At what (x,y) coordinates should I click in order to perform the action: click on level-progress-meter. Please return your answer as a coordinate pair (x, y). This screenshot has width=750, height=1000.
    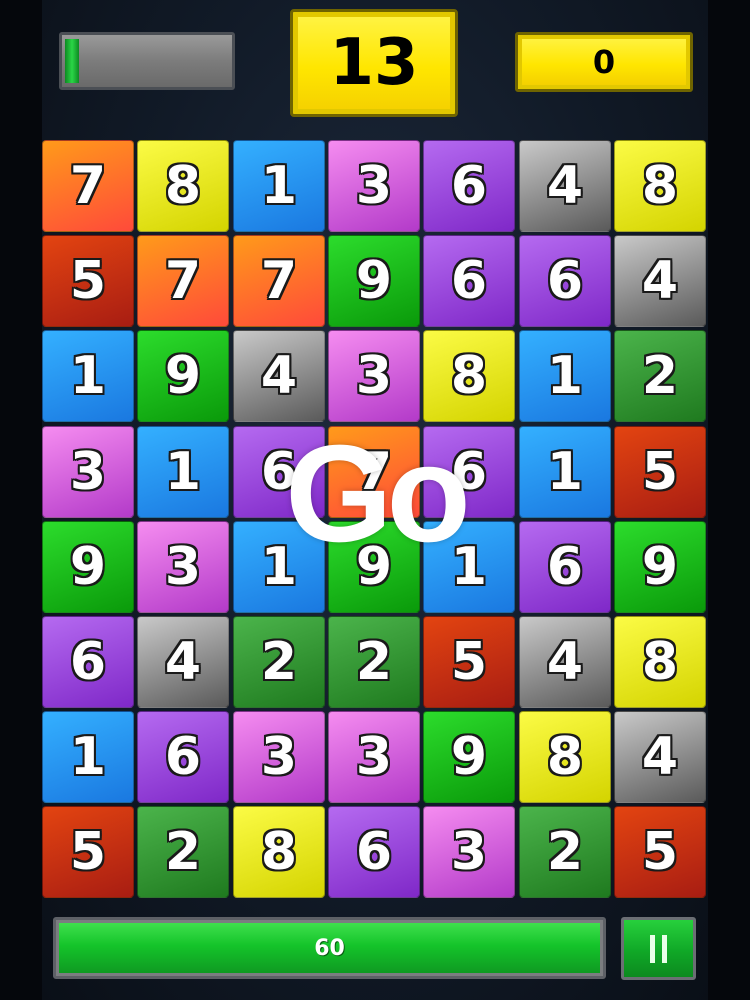
    Looking at the image, I should click on (147, 61).